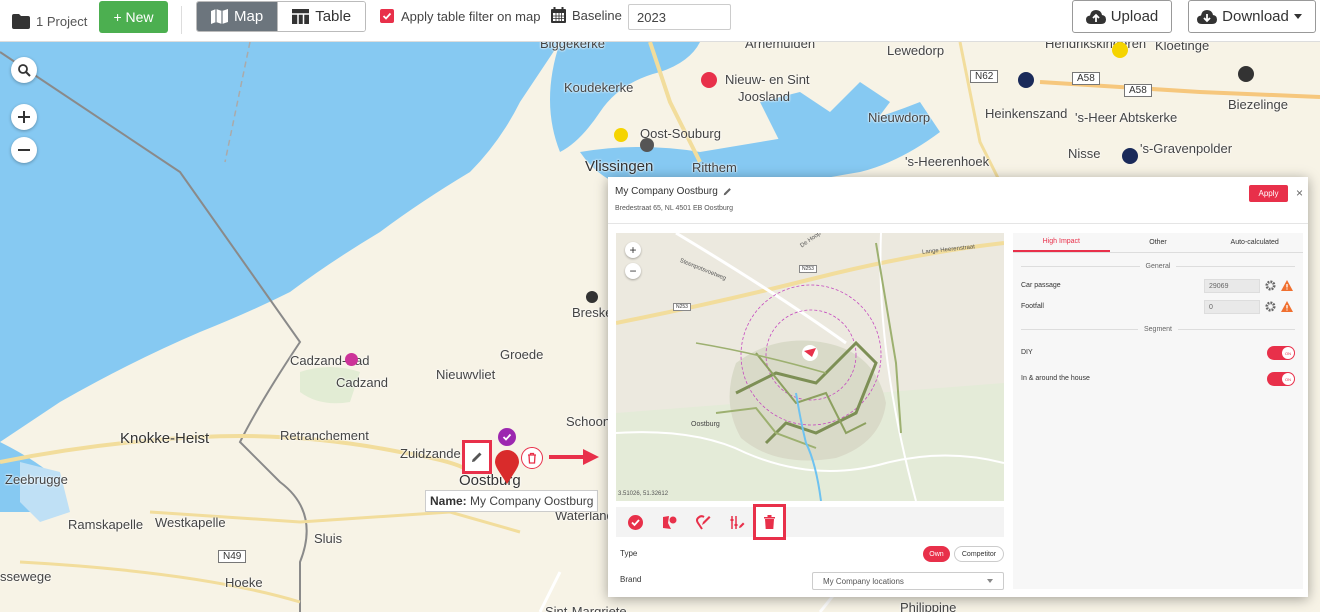 This screenshot has width=1320, height=612. I want to click on road-shield: N49, so click(232, 556).